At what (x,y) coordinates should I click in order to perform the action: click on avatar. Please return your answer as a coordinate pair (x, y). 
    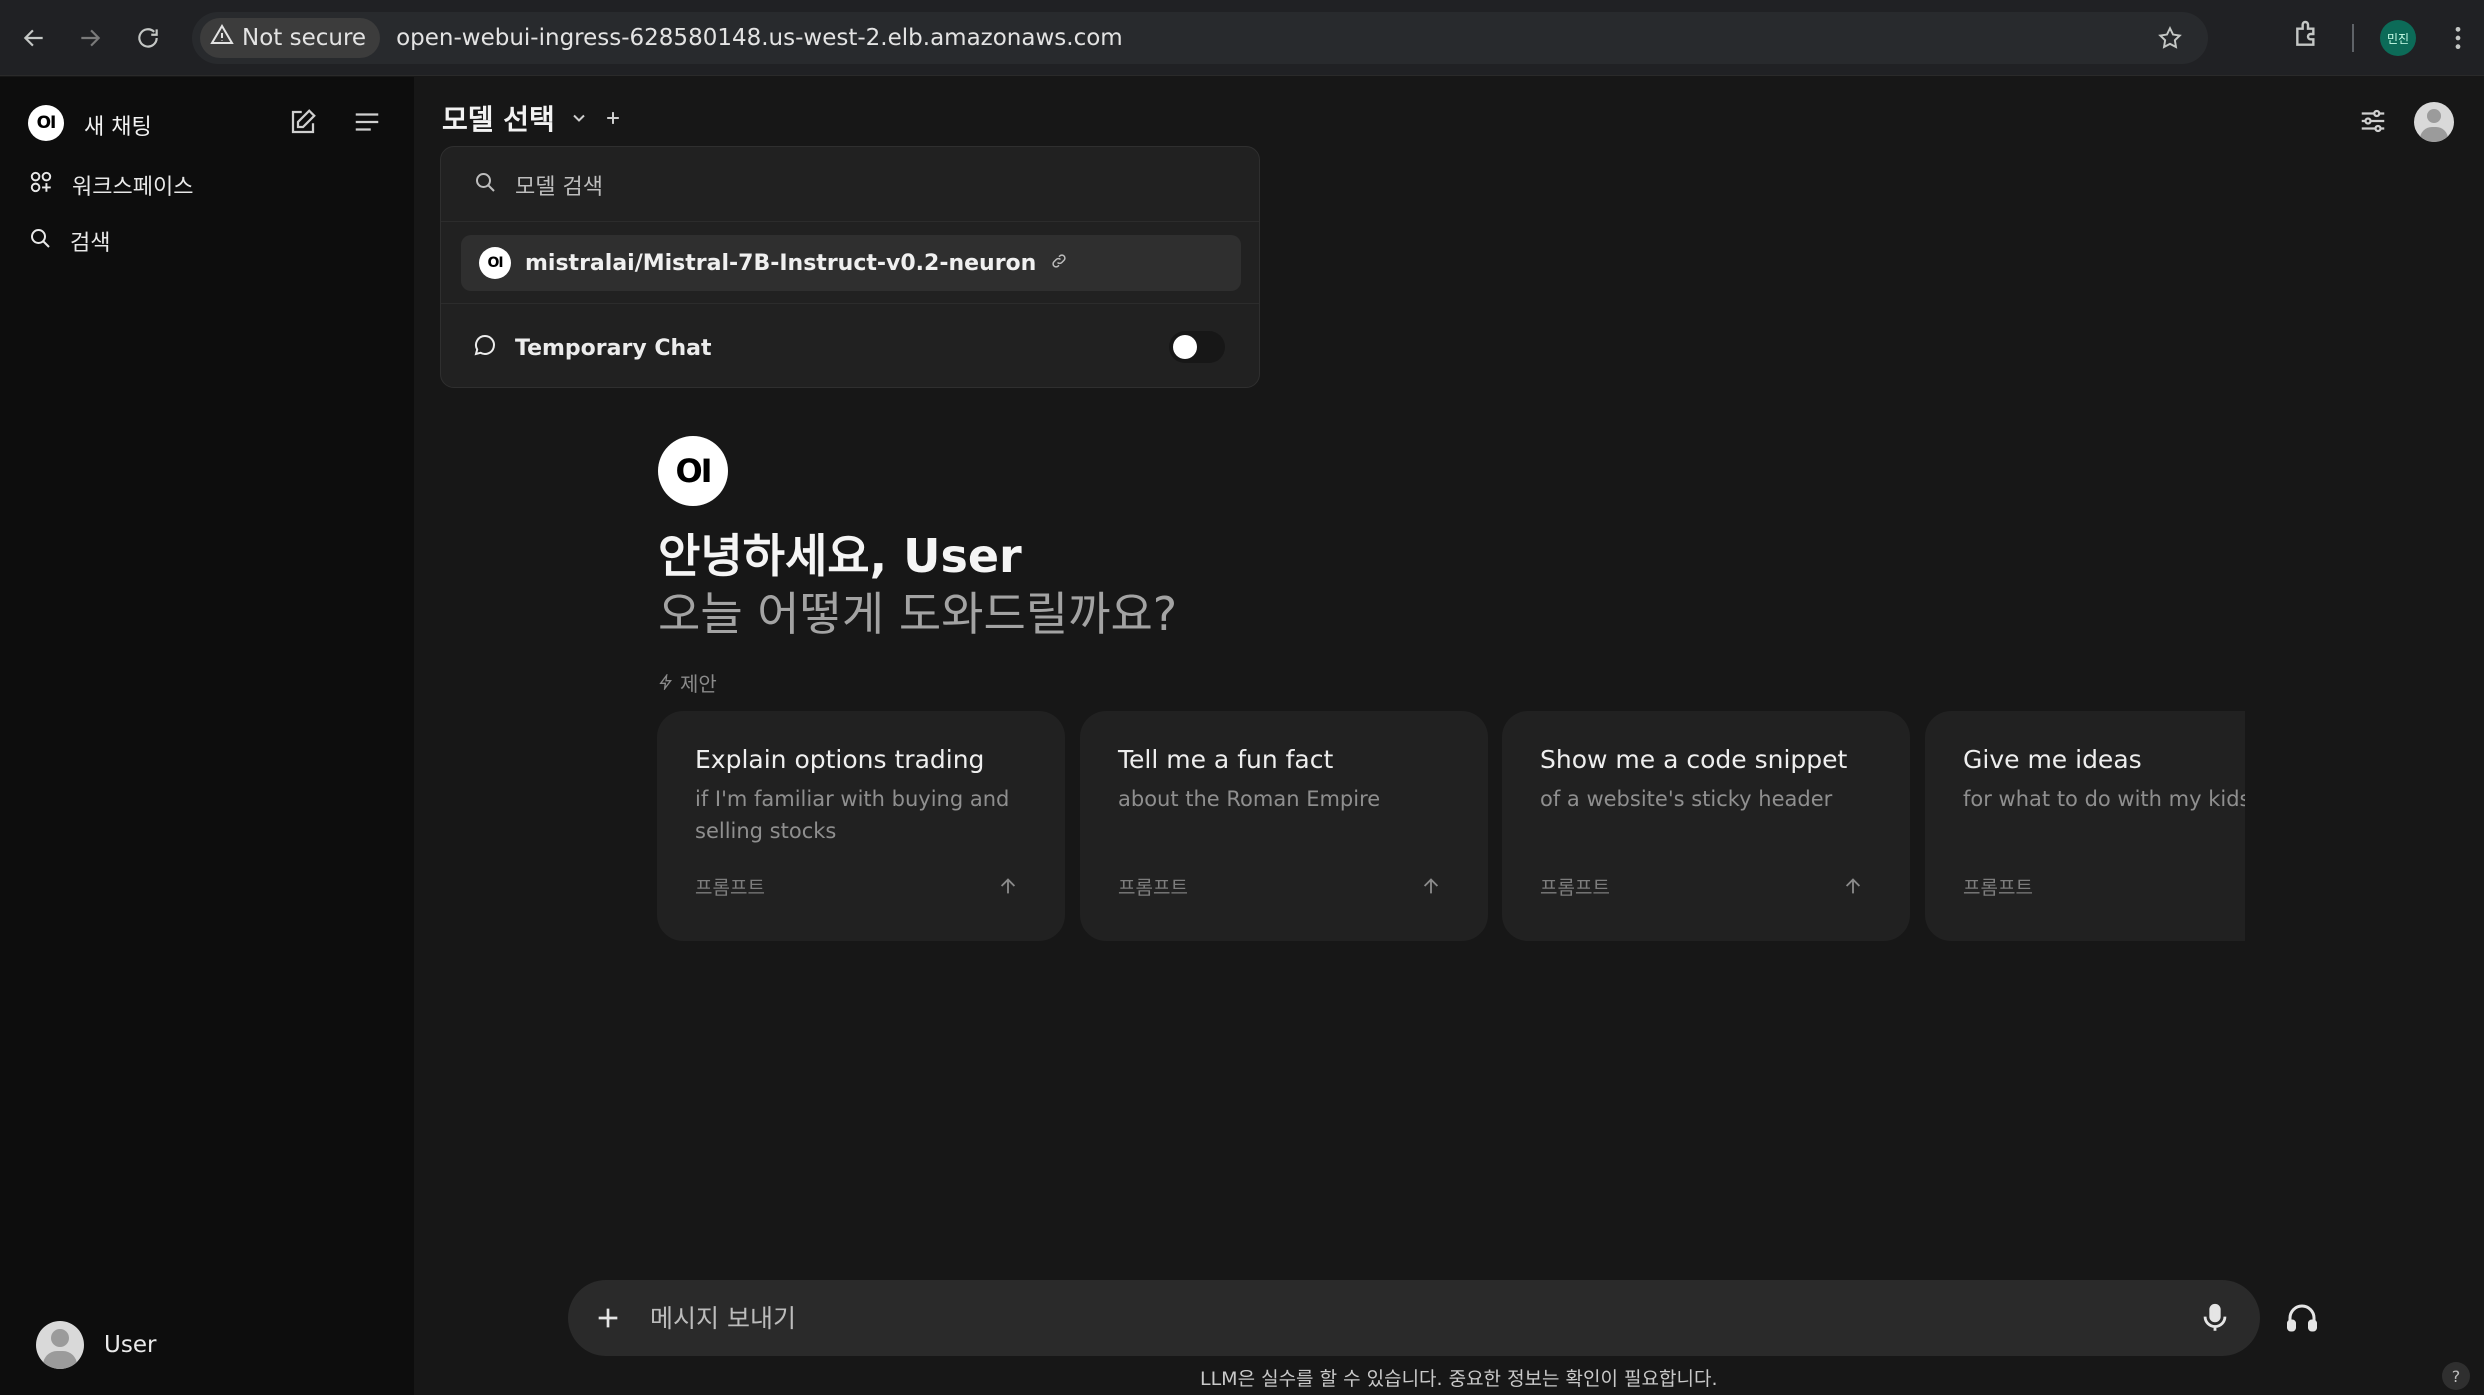
    Looking at the image, I should click on (60, 1345).